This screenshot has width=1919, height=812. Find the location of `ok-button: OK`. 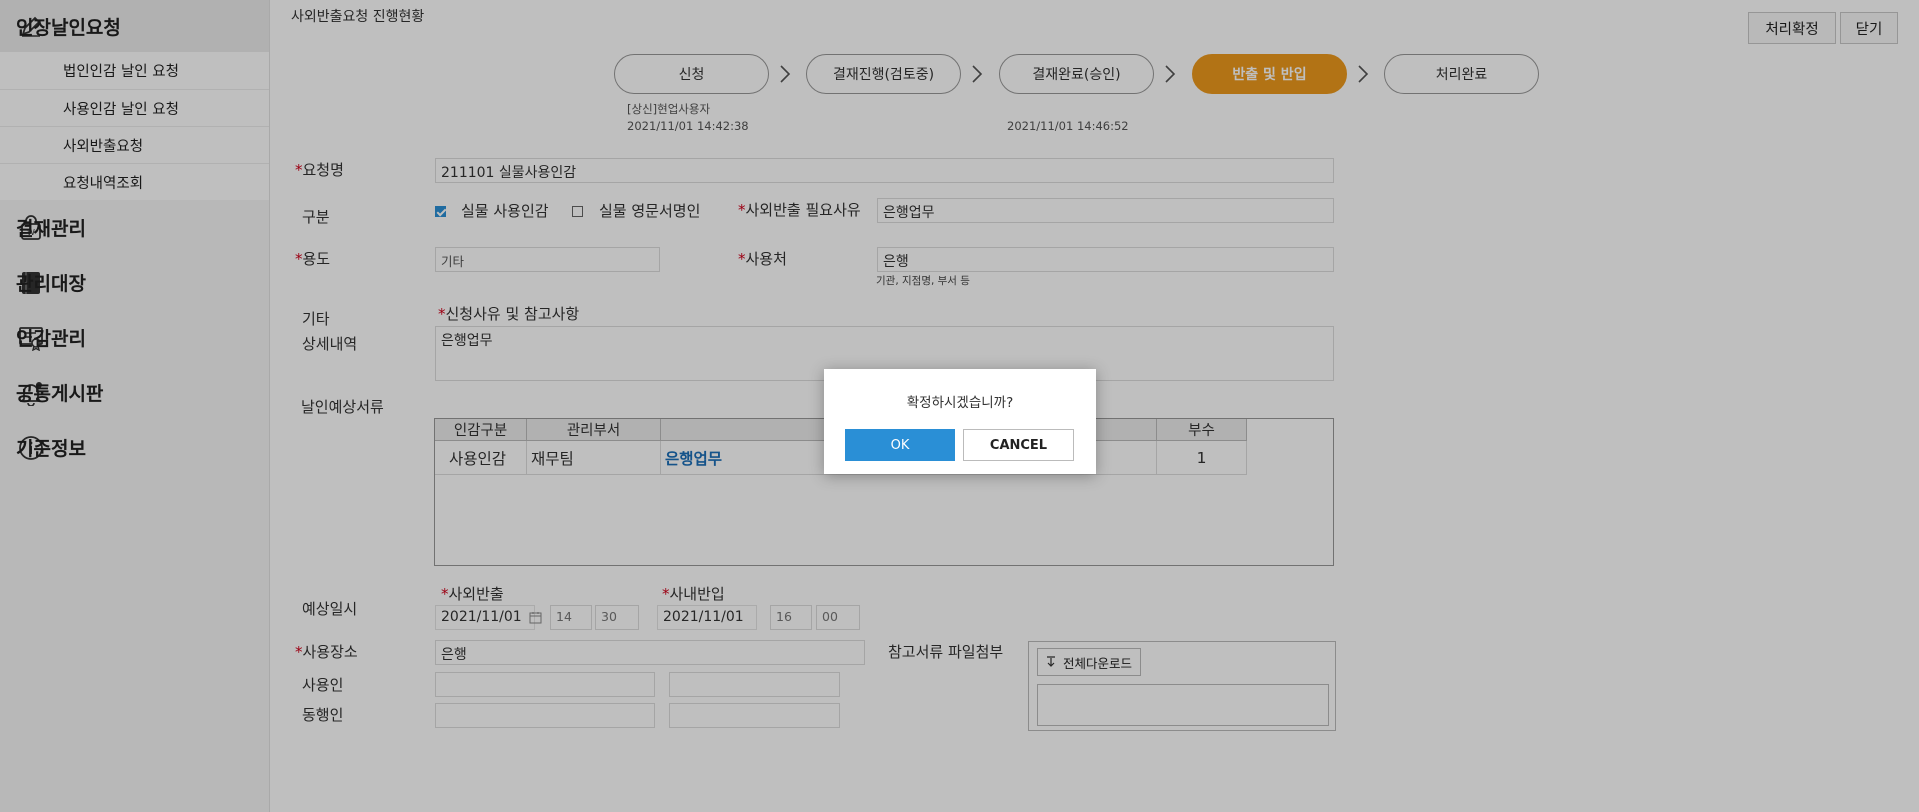

ok-button: OK is located at coordinates (900, 445).